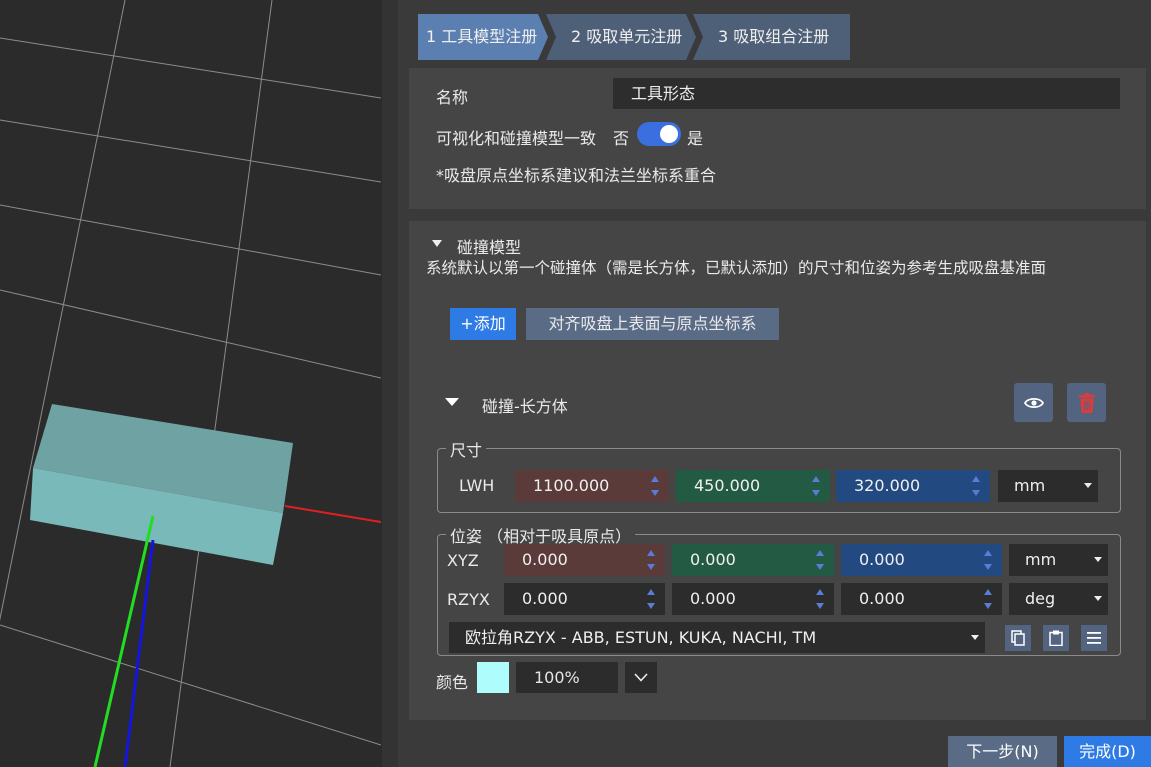  Describe the element at coordinates (1040, 598) in the screenshot. I see `rzyx-unit-value: deg` at that location.